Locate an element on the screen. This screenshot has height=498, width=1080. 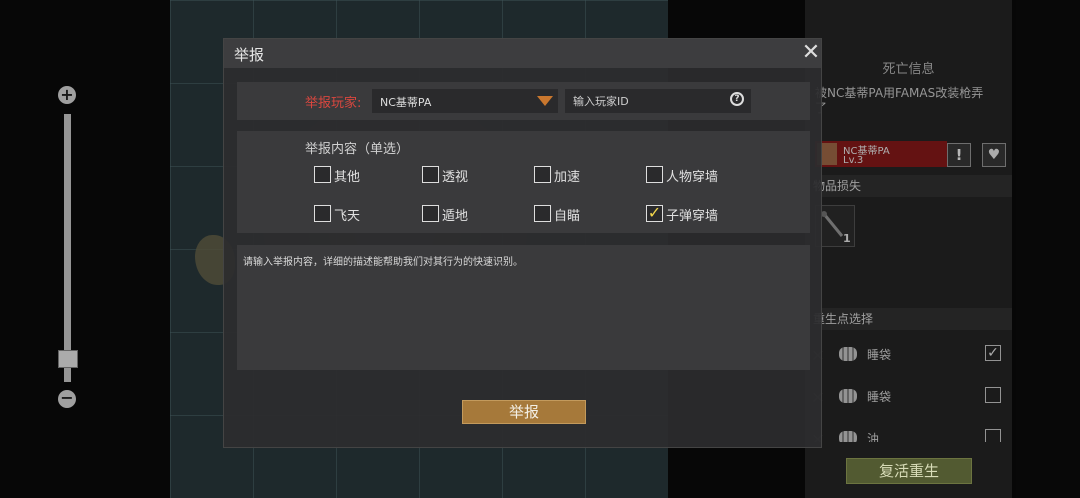
player-id-input is located at coordinates (658, 101).